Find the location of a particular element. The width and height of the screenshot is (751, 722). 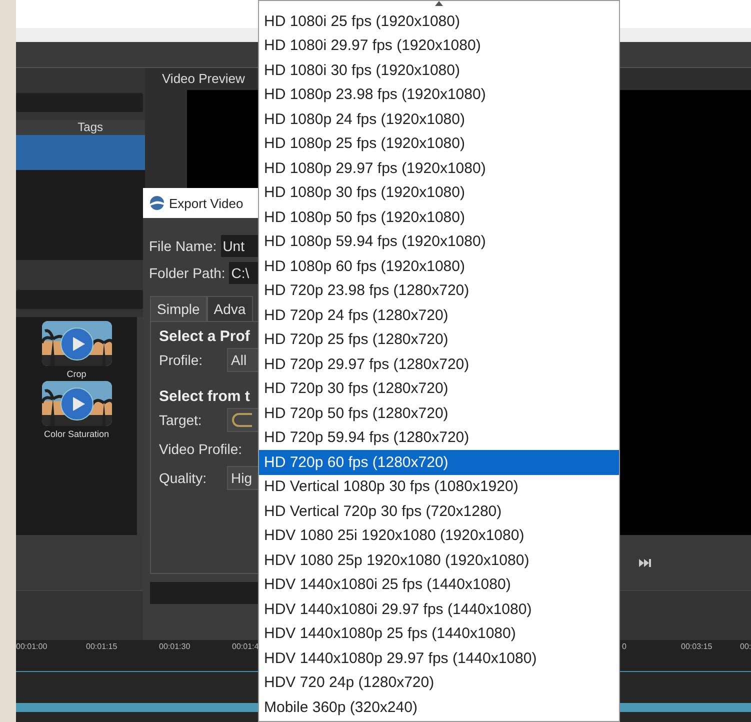

list-item: Mobile 360p (320x240) is located at coordinates (439, 707).